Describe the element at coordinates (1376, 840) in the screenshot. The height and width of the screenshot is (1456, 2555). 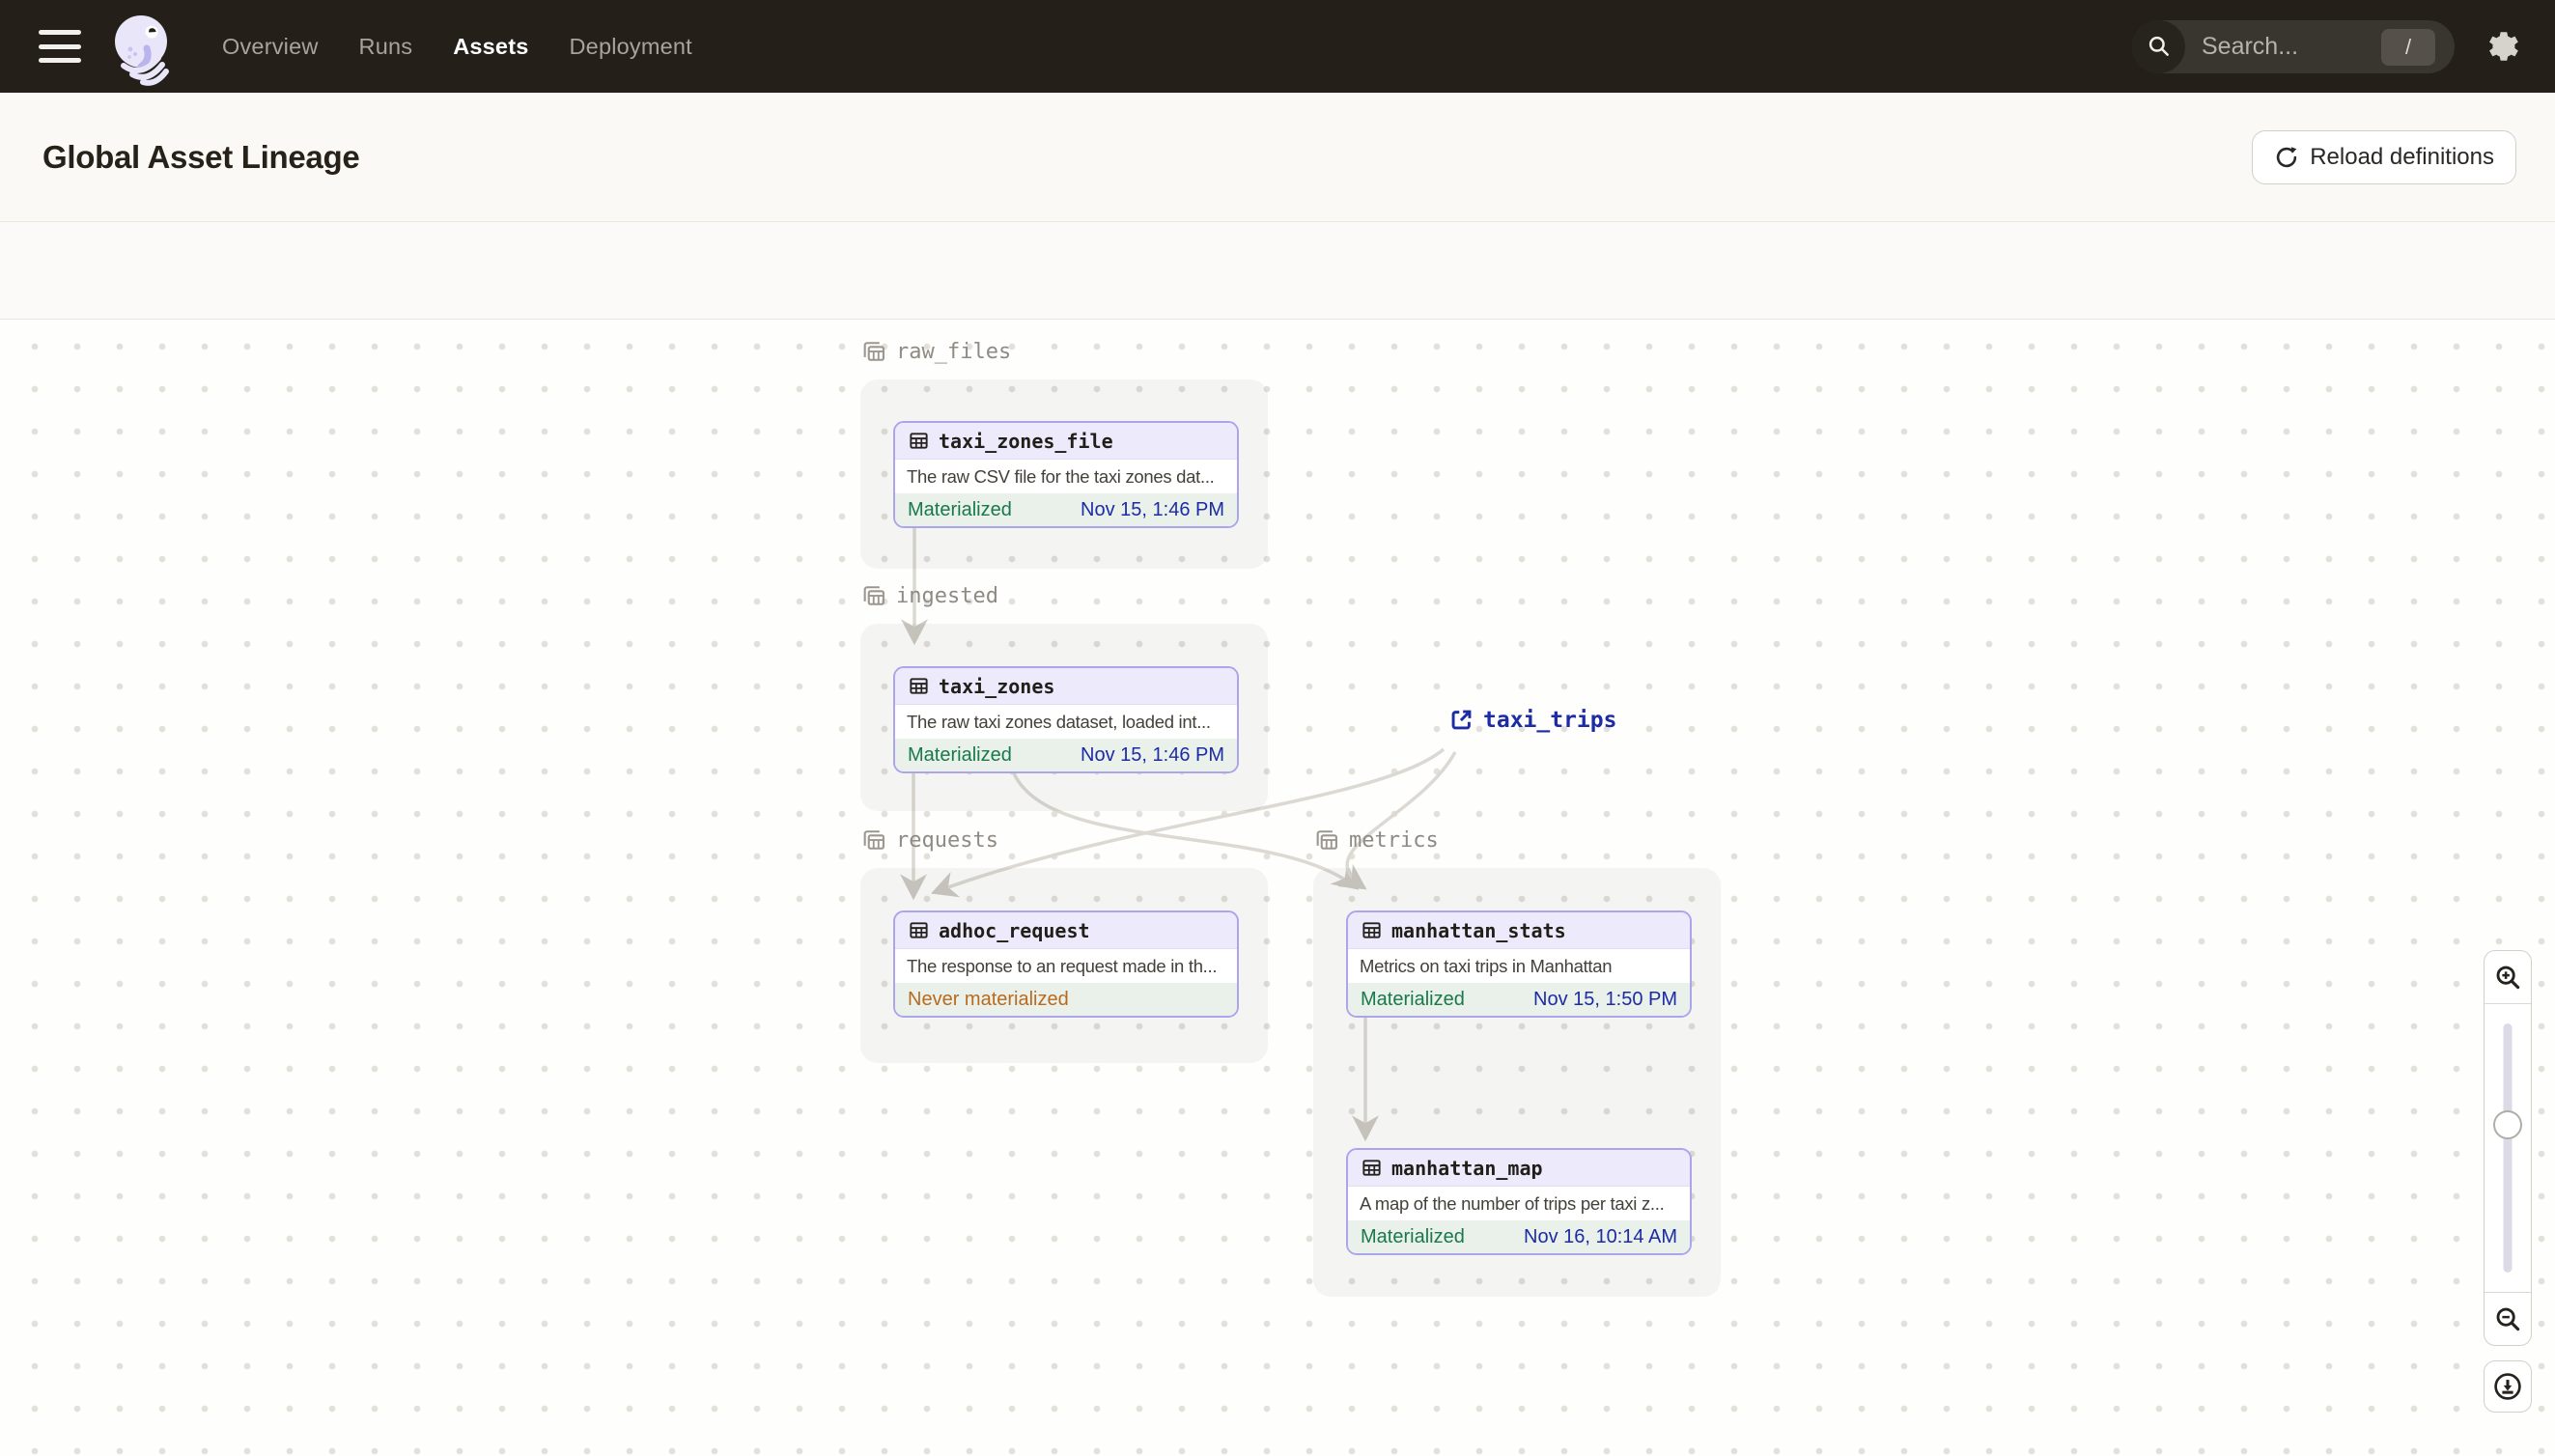
I see `group-label-metrics: metrics` at that location.